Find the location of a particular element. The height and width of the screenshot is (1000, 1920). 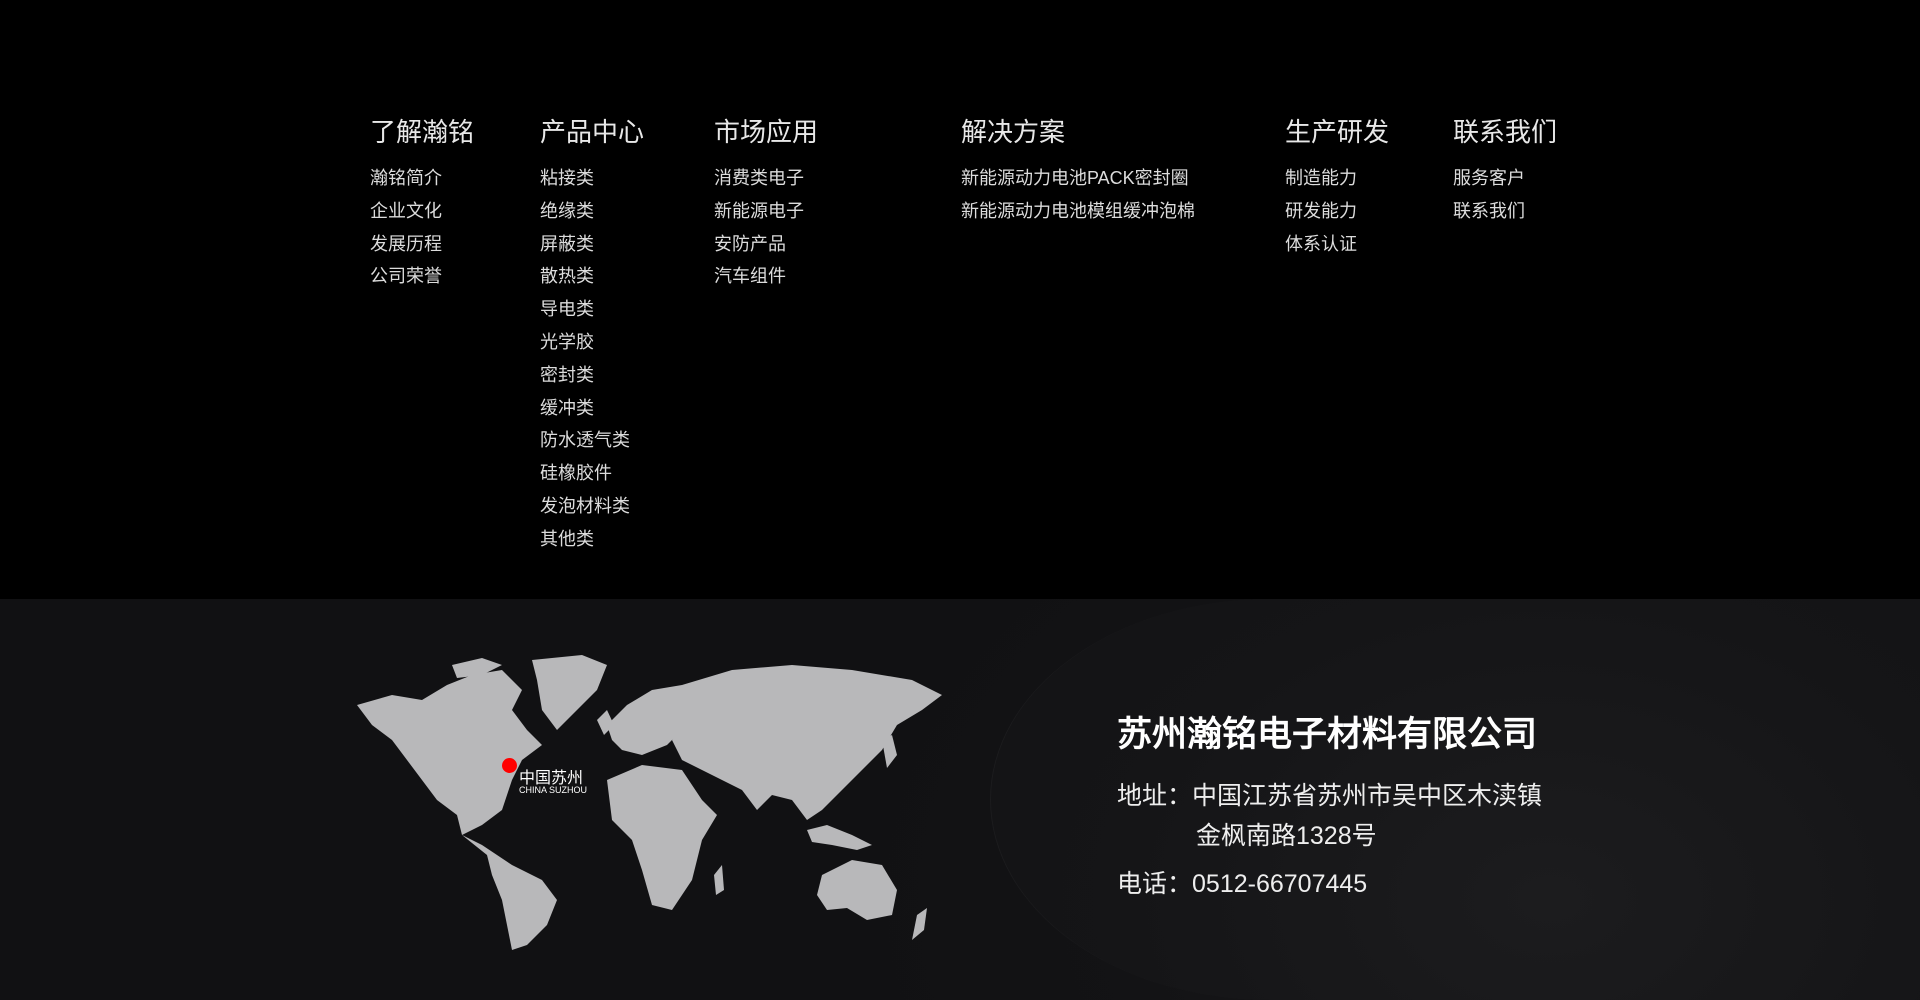

nav-column-title: 解决方案 is located at coordinates (1078, 132).